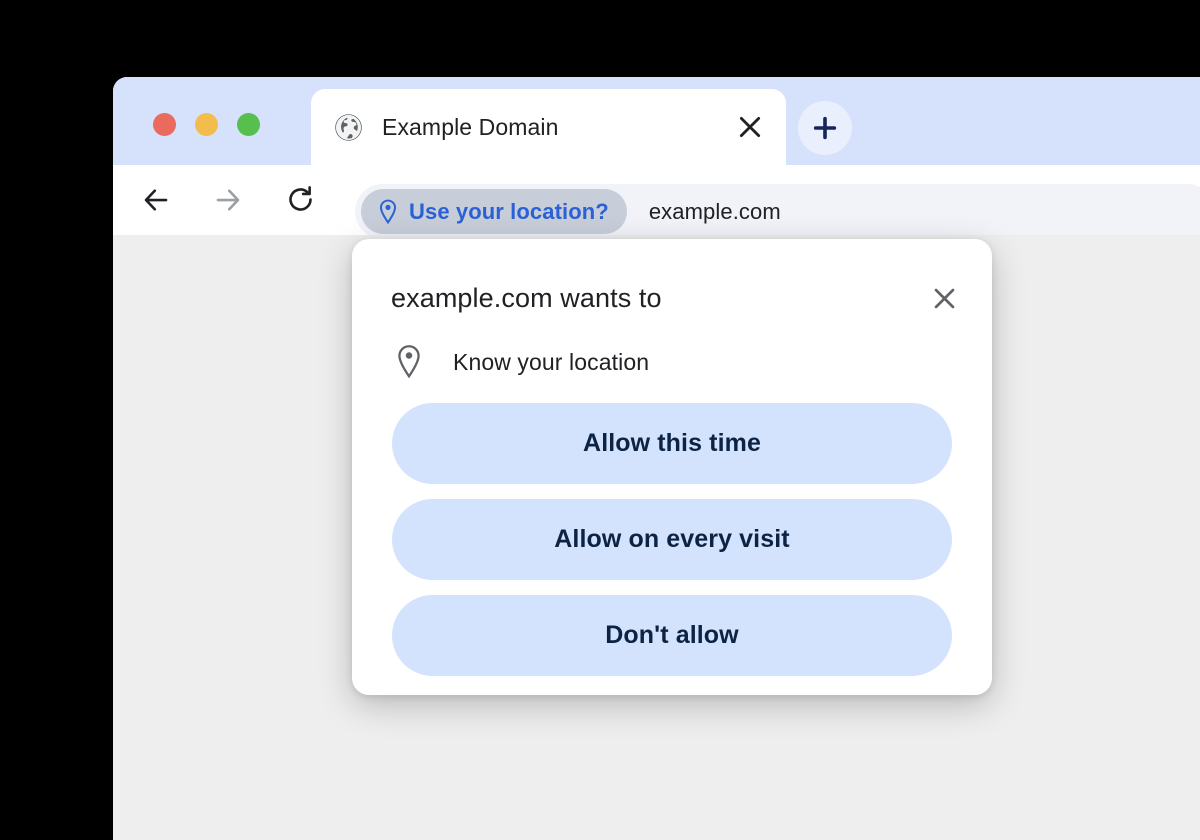 The image size is (1200, 840). I want to click on arrow-left-icon, so click(156, 200).